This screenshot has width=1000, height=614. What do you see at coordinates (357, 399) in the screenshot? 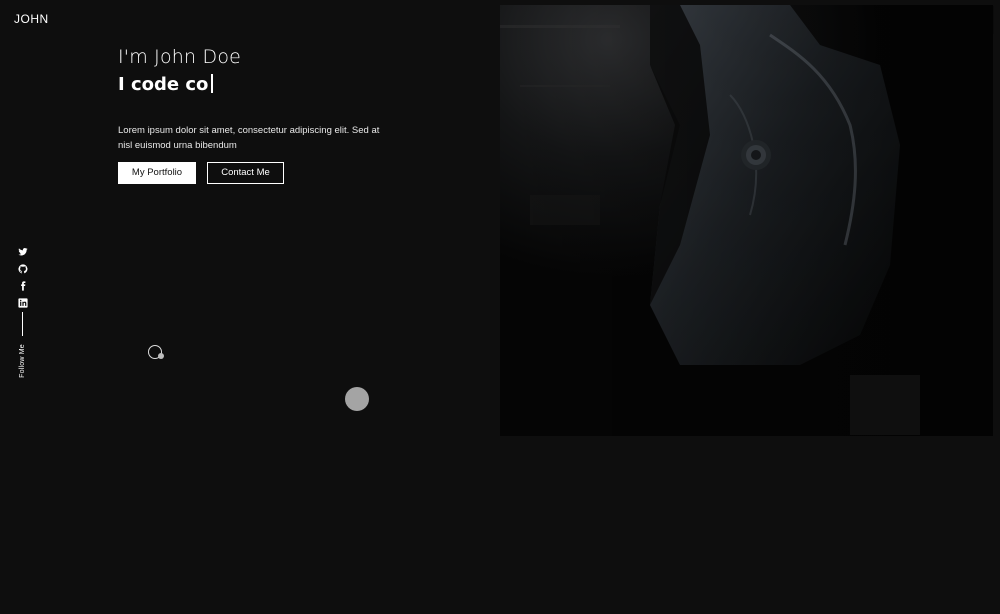
I see `floating-blob` at bounding box center [357, 399].